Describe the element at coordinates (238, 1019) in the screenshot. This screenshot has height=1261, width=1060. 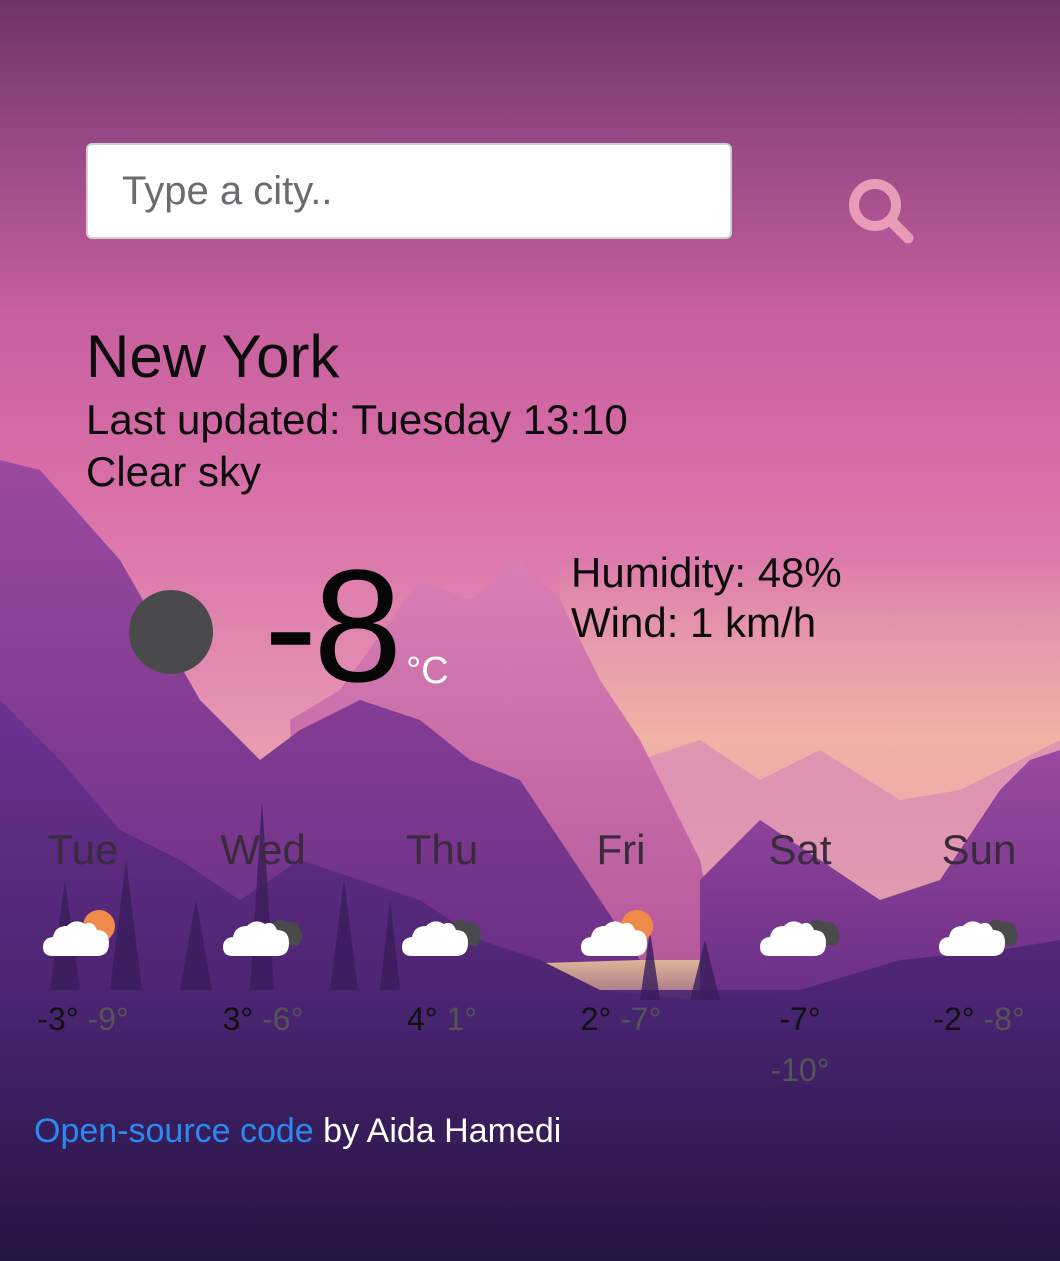
I see `forecast-max: 3°` at that location.